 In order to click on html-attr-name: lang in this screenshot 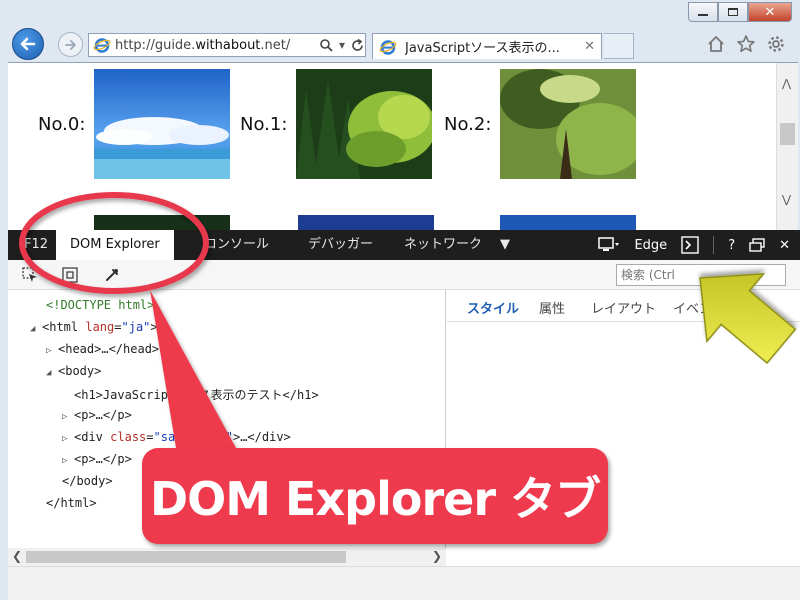, I will do `click(100, 327)`.